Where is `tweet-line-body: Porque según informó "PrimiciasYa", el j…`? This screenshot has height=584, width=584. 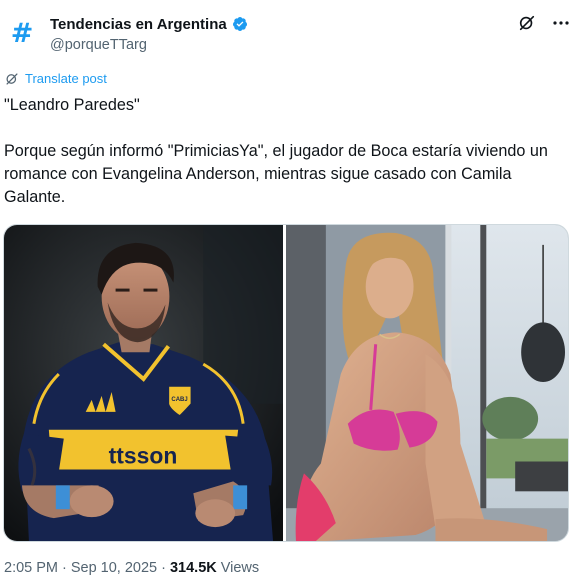
tweet-line-body: Porque según informó "PrimiciasYa", el j… is located at coordinates (276, 174).